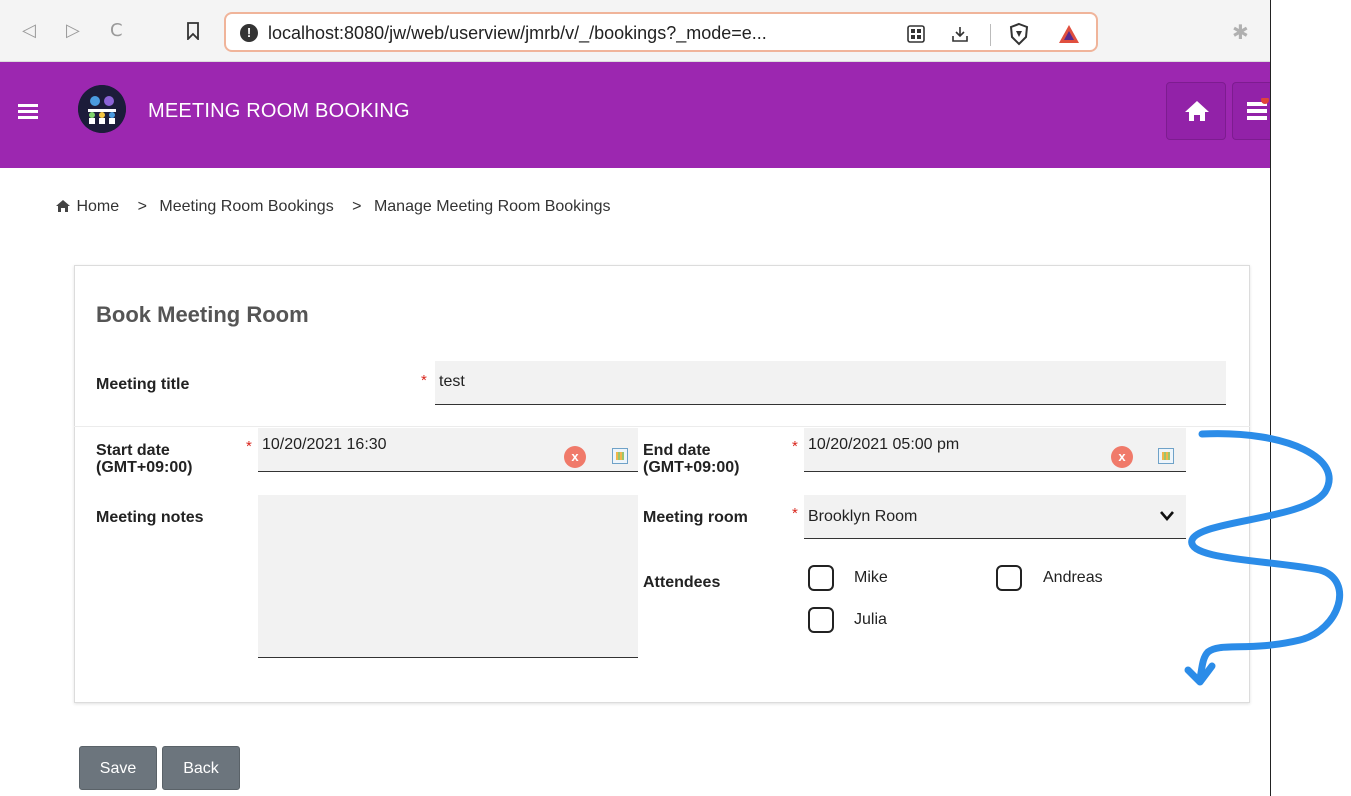 Image resolution: width=1351 pixels, height=796 pixels. I want to click on reload-icon: C, so click(116, 31).